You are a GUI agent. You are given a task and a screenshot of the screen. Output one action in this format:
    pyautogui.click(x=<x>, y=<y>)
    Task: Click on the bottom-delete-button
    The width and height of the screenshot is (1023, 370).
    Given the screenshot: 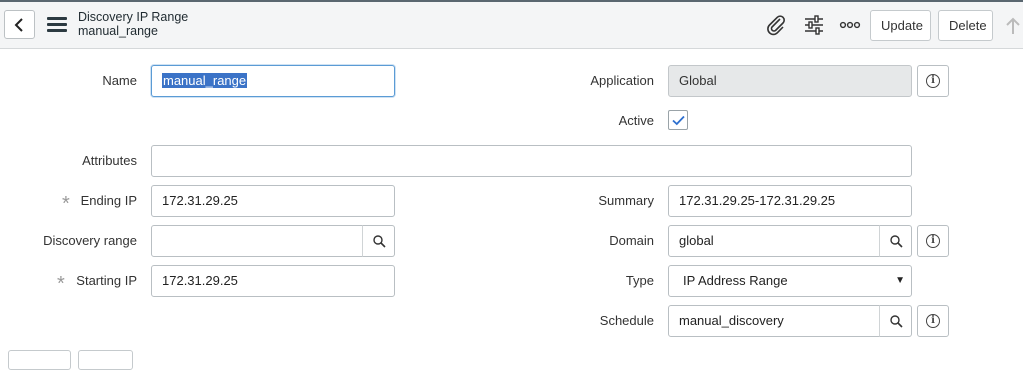 What is the action you would take?
    pyautogui.click(x=105, y=360)
    